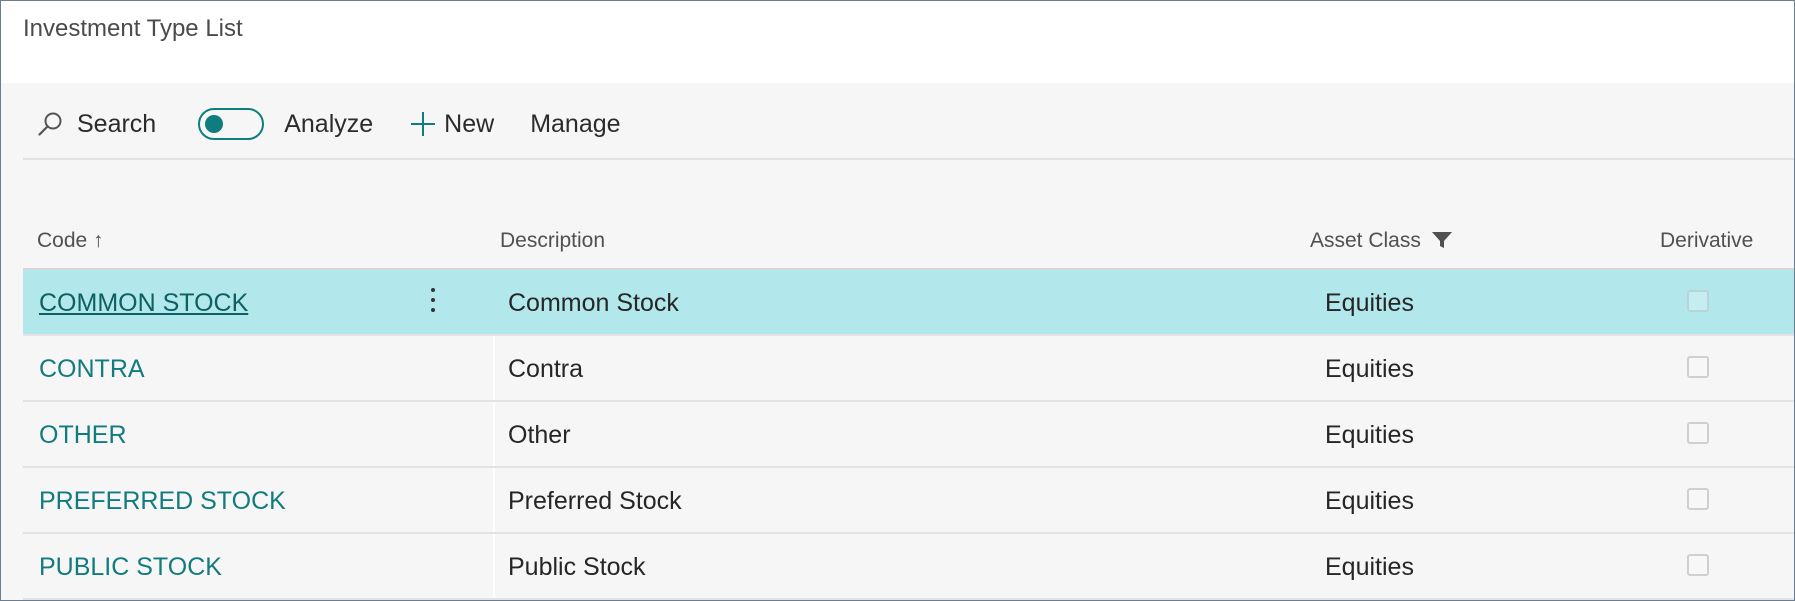 Image resolution: width=1795 pixels, height=601 pixels. What do you see at coordinates (133, 28) in the screenshot?
I see `page-title: Investment Type List` at bounding box center [133, 28].